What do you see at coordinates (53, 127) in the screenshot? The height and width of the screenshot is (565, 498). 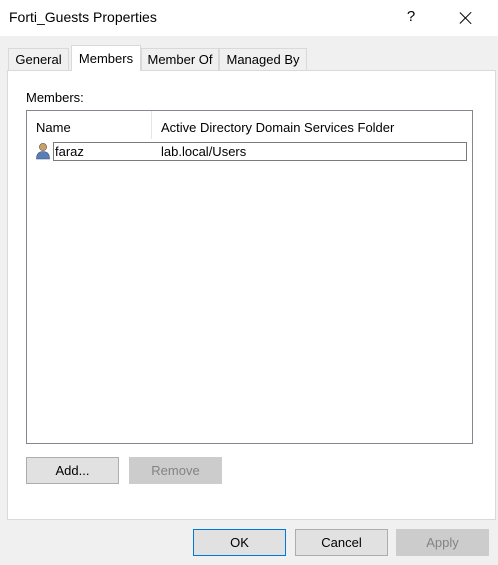 I see `column-header-name: Name` at bounding box center [53, 127].